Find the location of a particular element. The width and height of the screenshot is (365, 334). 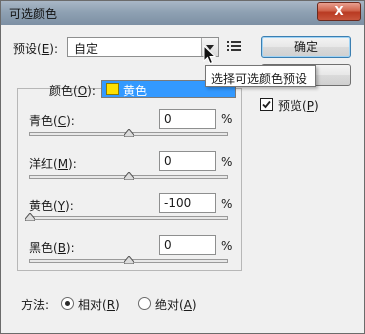

title-bar: 可选颜色 X is located at coordinates (182, 13).